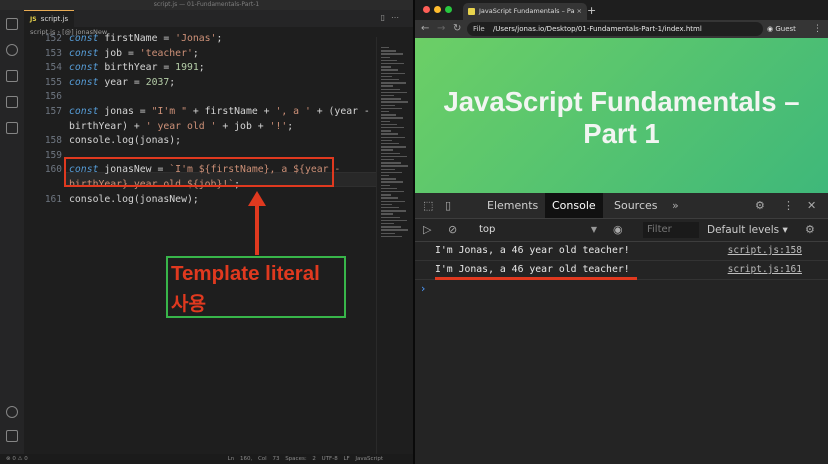 Image resolution: width=828 pixels, height=464 pixels. What do you see at coordinates (340, 111) in the screenshot?
I see `code-token: + (year -` at bounding box center [340, 111].